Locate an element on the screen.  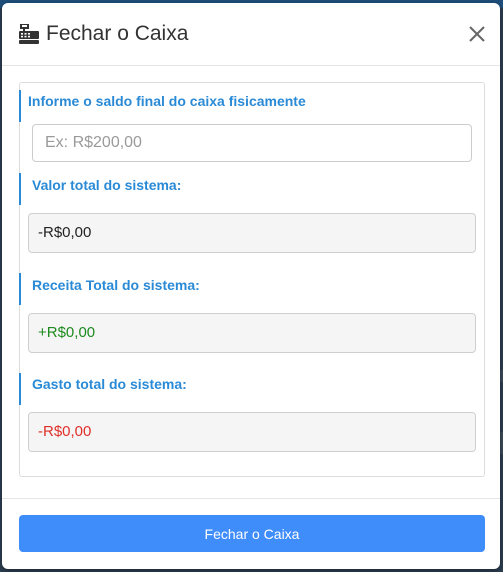
system-expense-value: -R$0,00 is located at coordinates (252, 432).